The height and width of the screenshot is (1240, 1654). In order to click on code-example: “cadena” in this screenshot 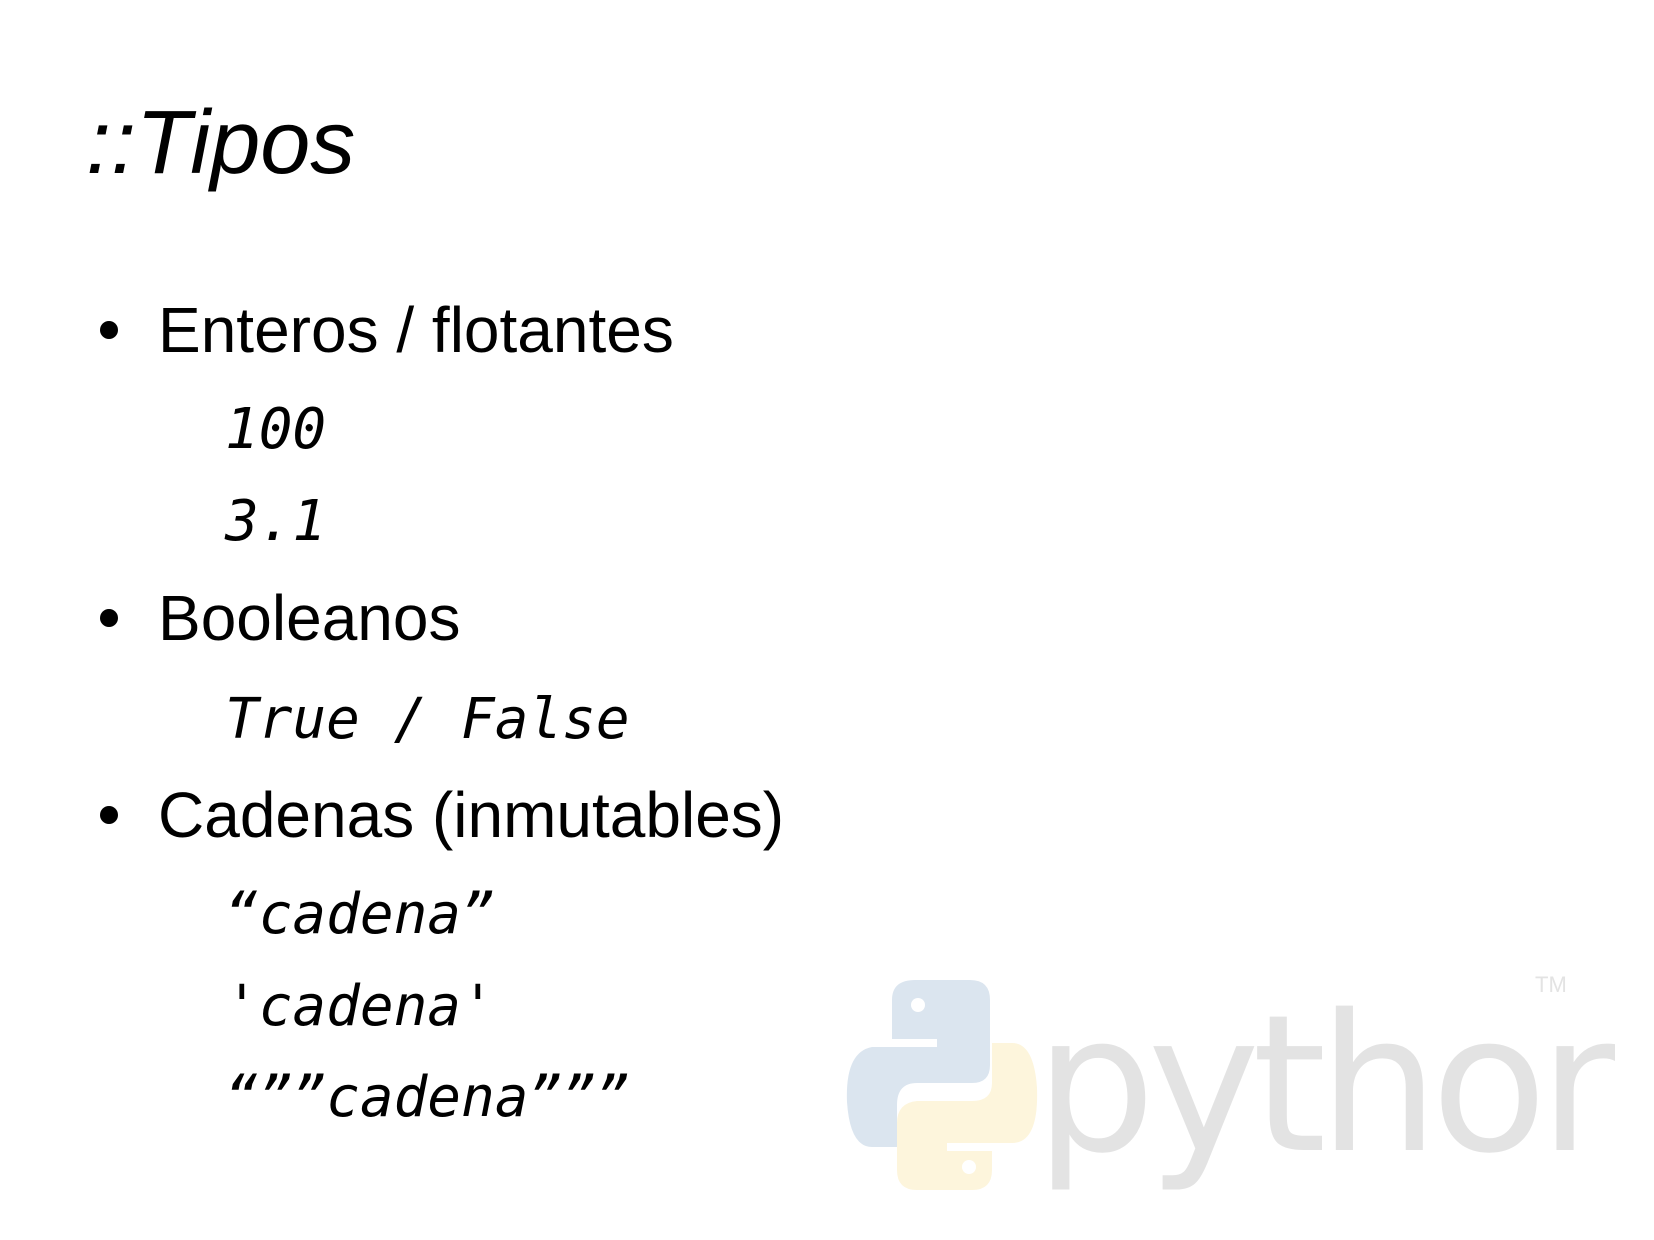, I will do `click(360, 914)`.